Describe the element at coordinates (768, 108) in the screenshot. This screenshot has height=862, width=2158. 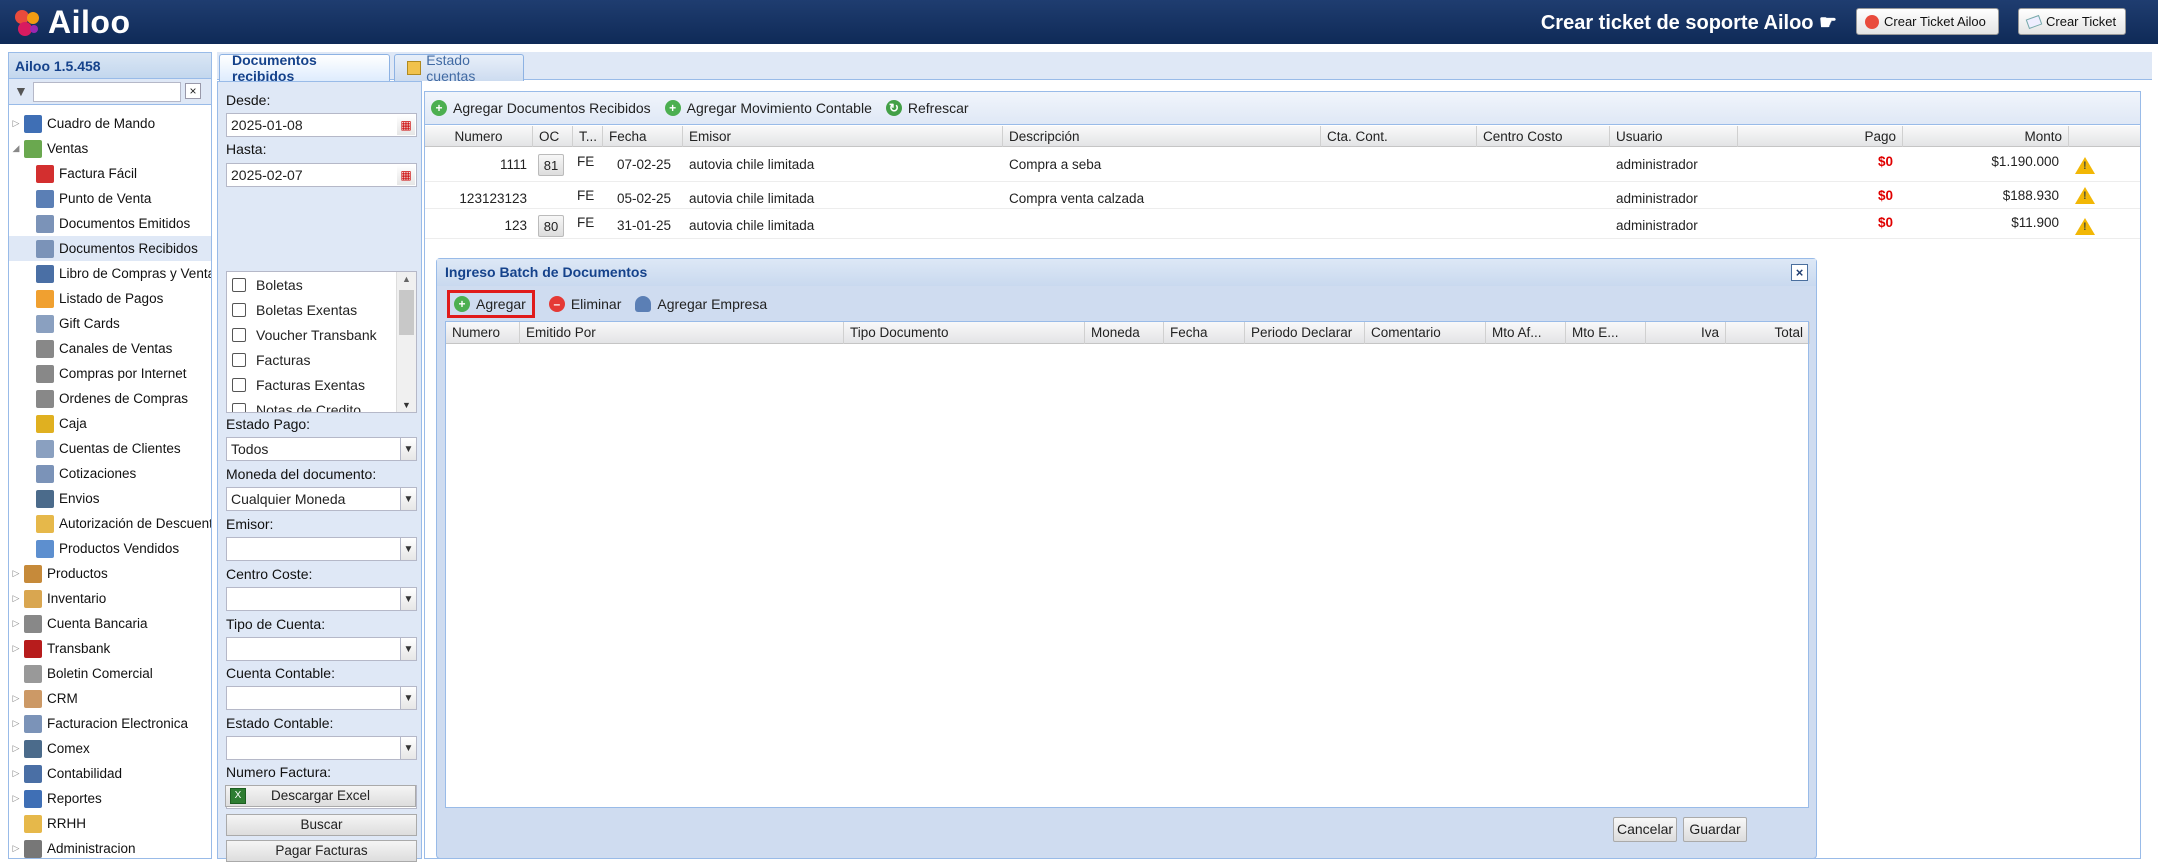
I see `agregar-movimiento-button: + Agregar Movimiento Contable` at that location.